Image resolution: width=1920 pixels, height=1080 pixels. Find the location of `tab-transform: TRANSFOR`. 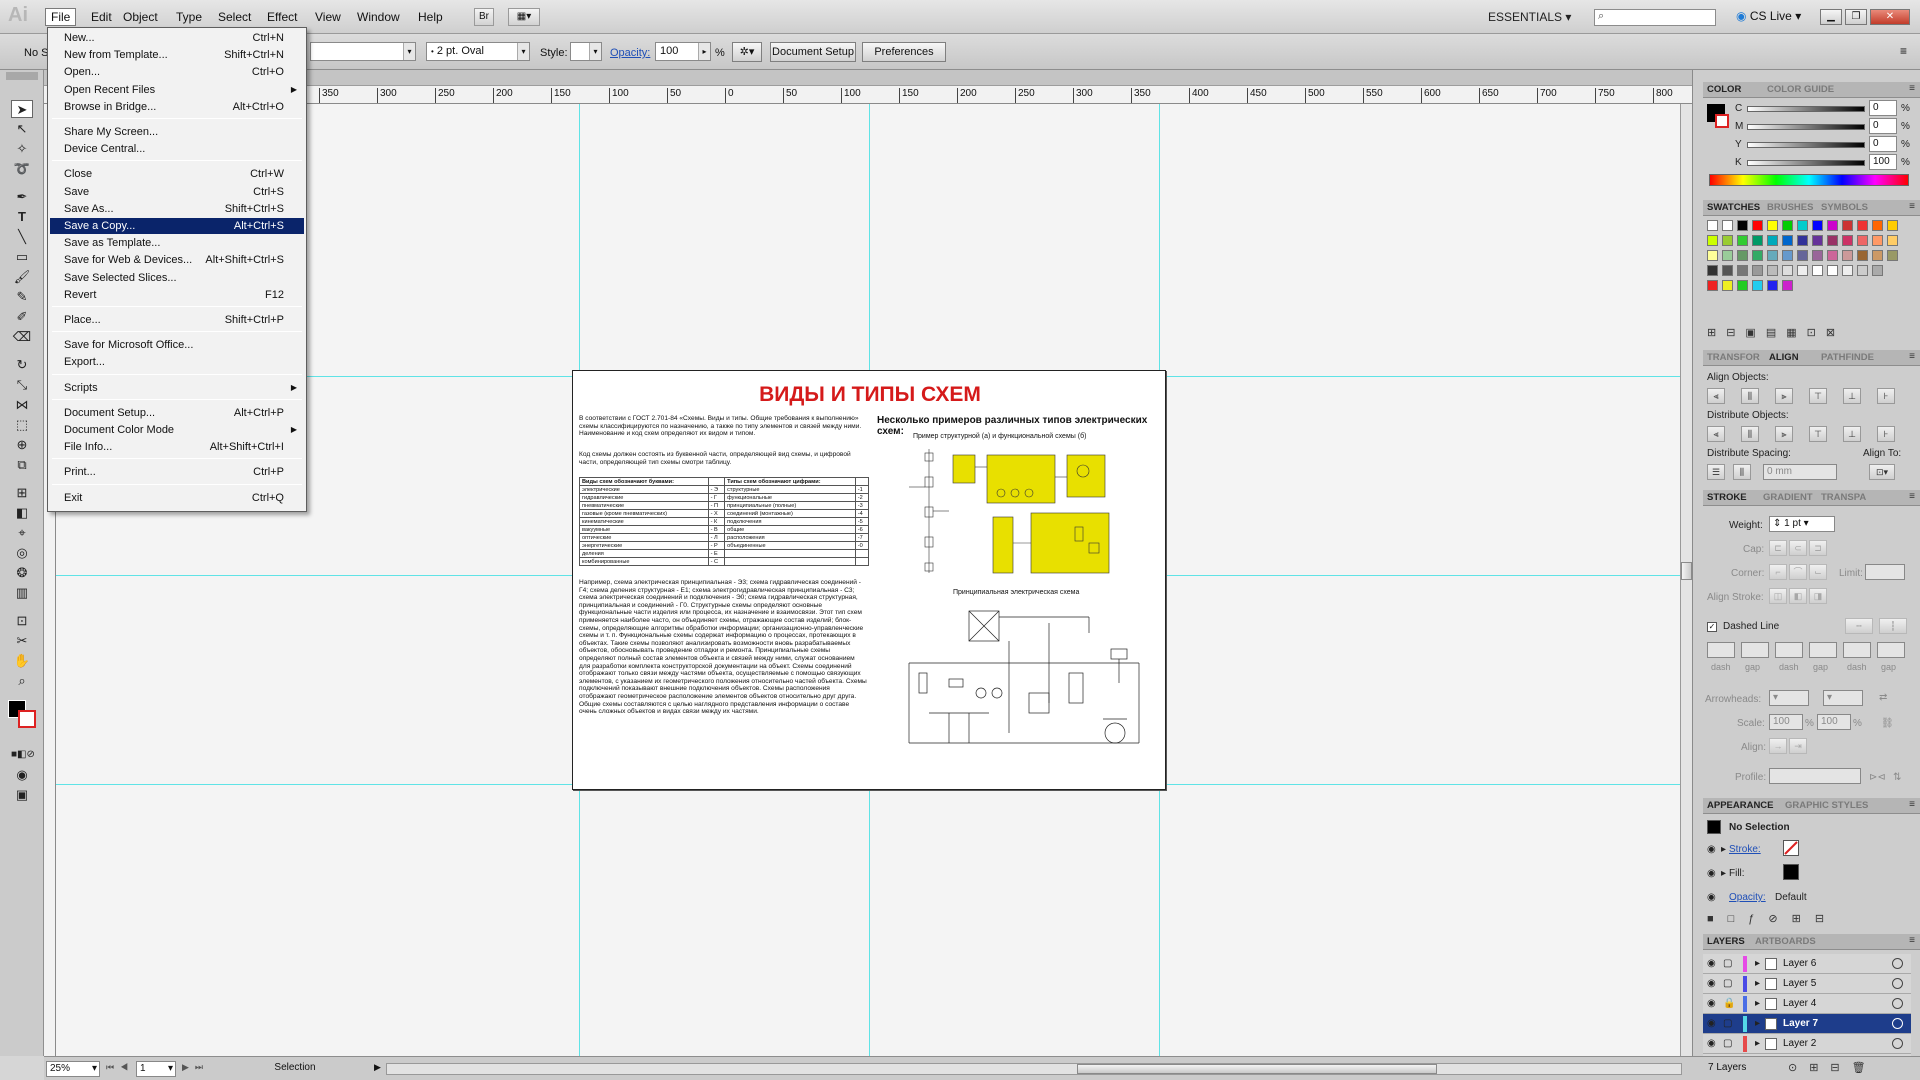

tab-transform: TRANSFOR is located at coordinates (1733, 357).